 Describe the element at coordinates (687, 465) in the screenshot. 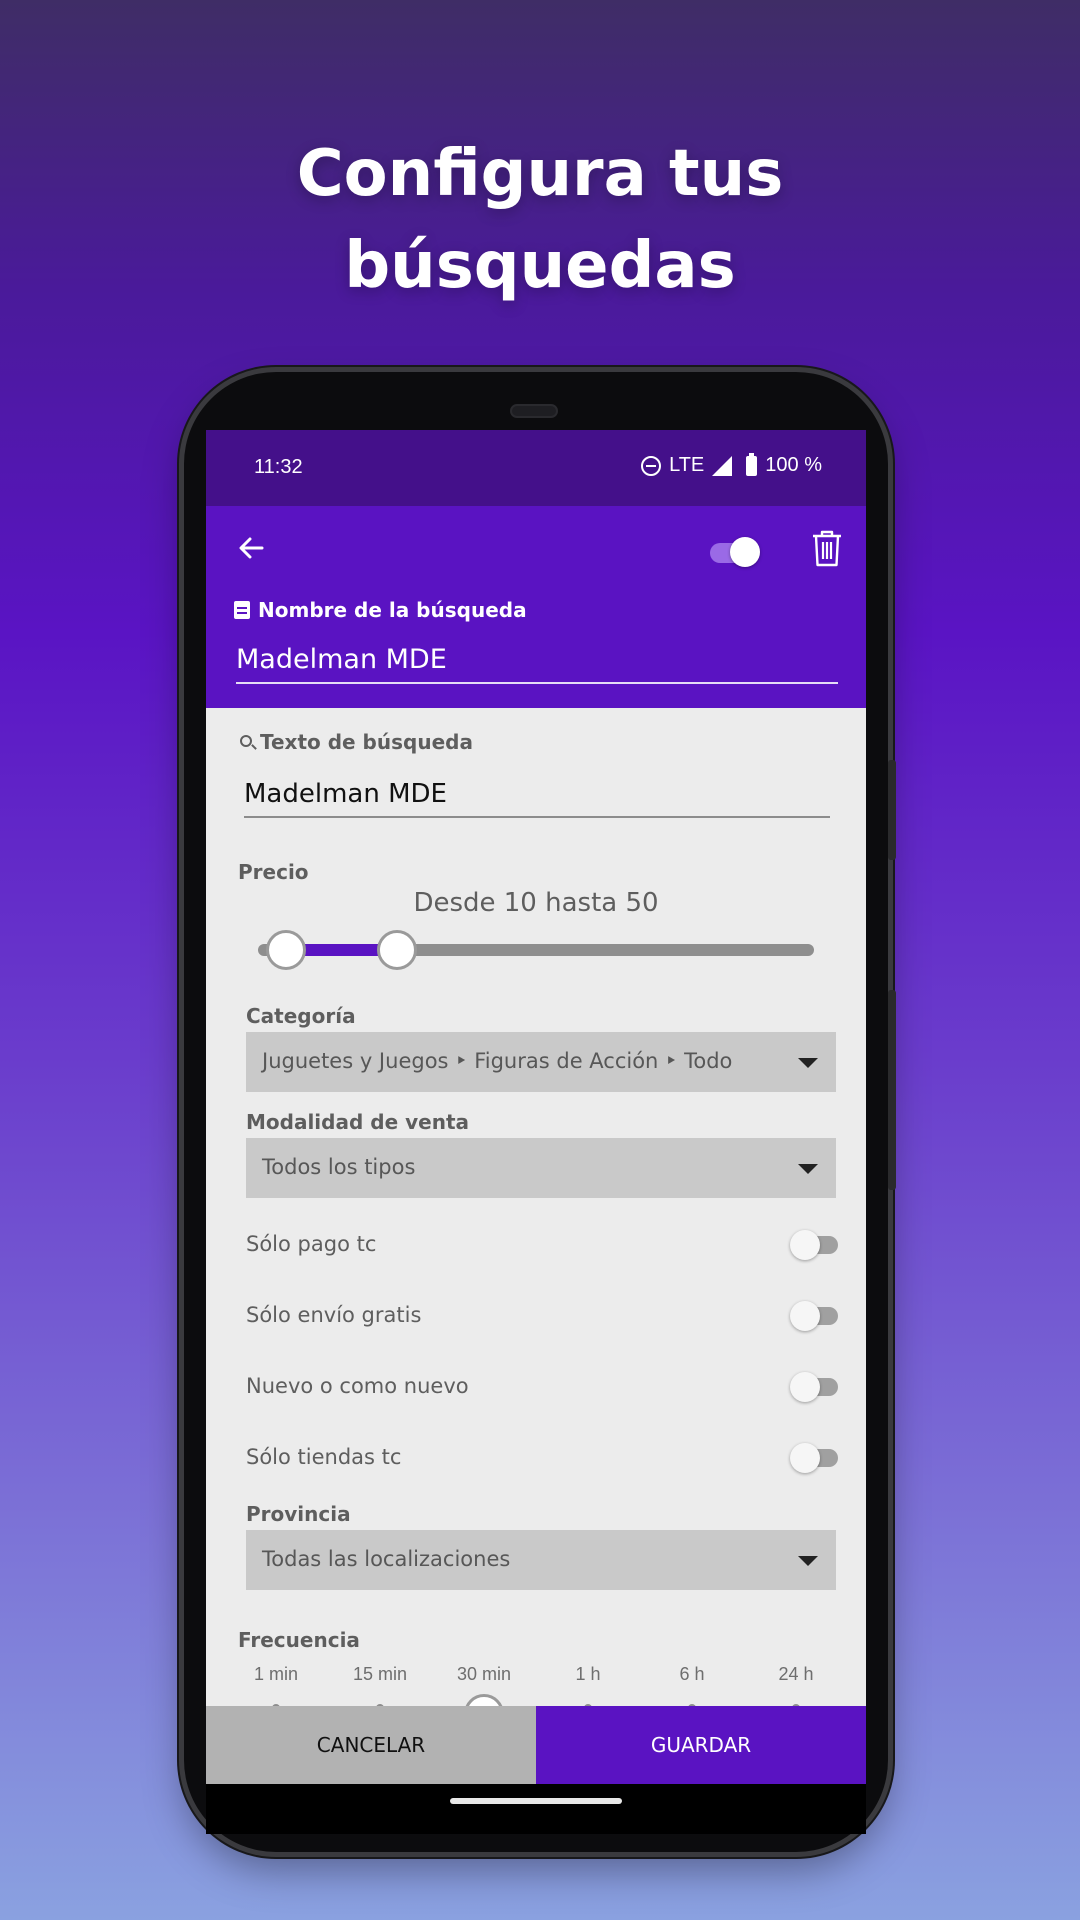

I see `network-label: LTE` at that location.